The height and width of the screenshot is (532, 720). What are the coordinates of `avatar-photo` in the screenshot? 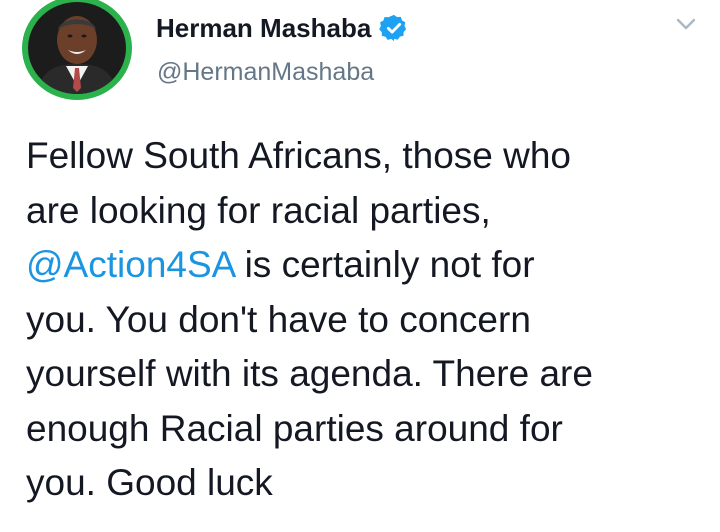 It's located at (77, 48).